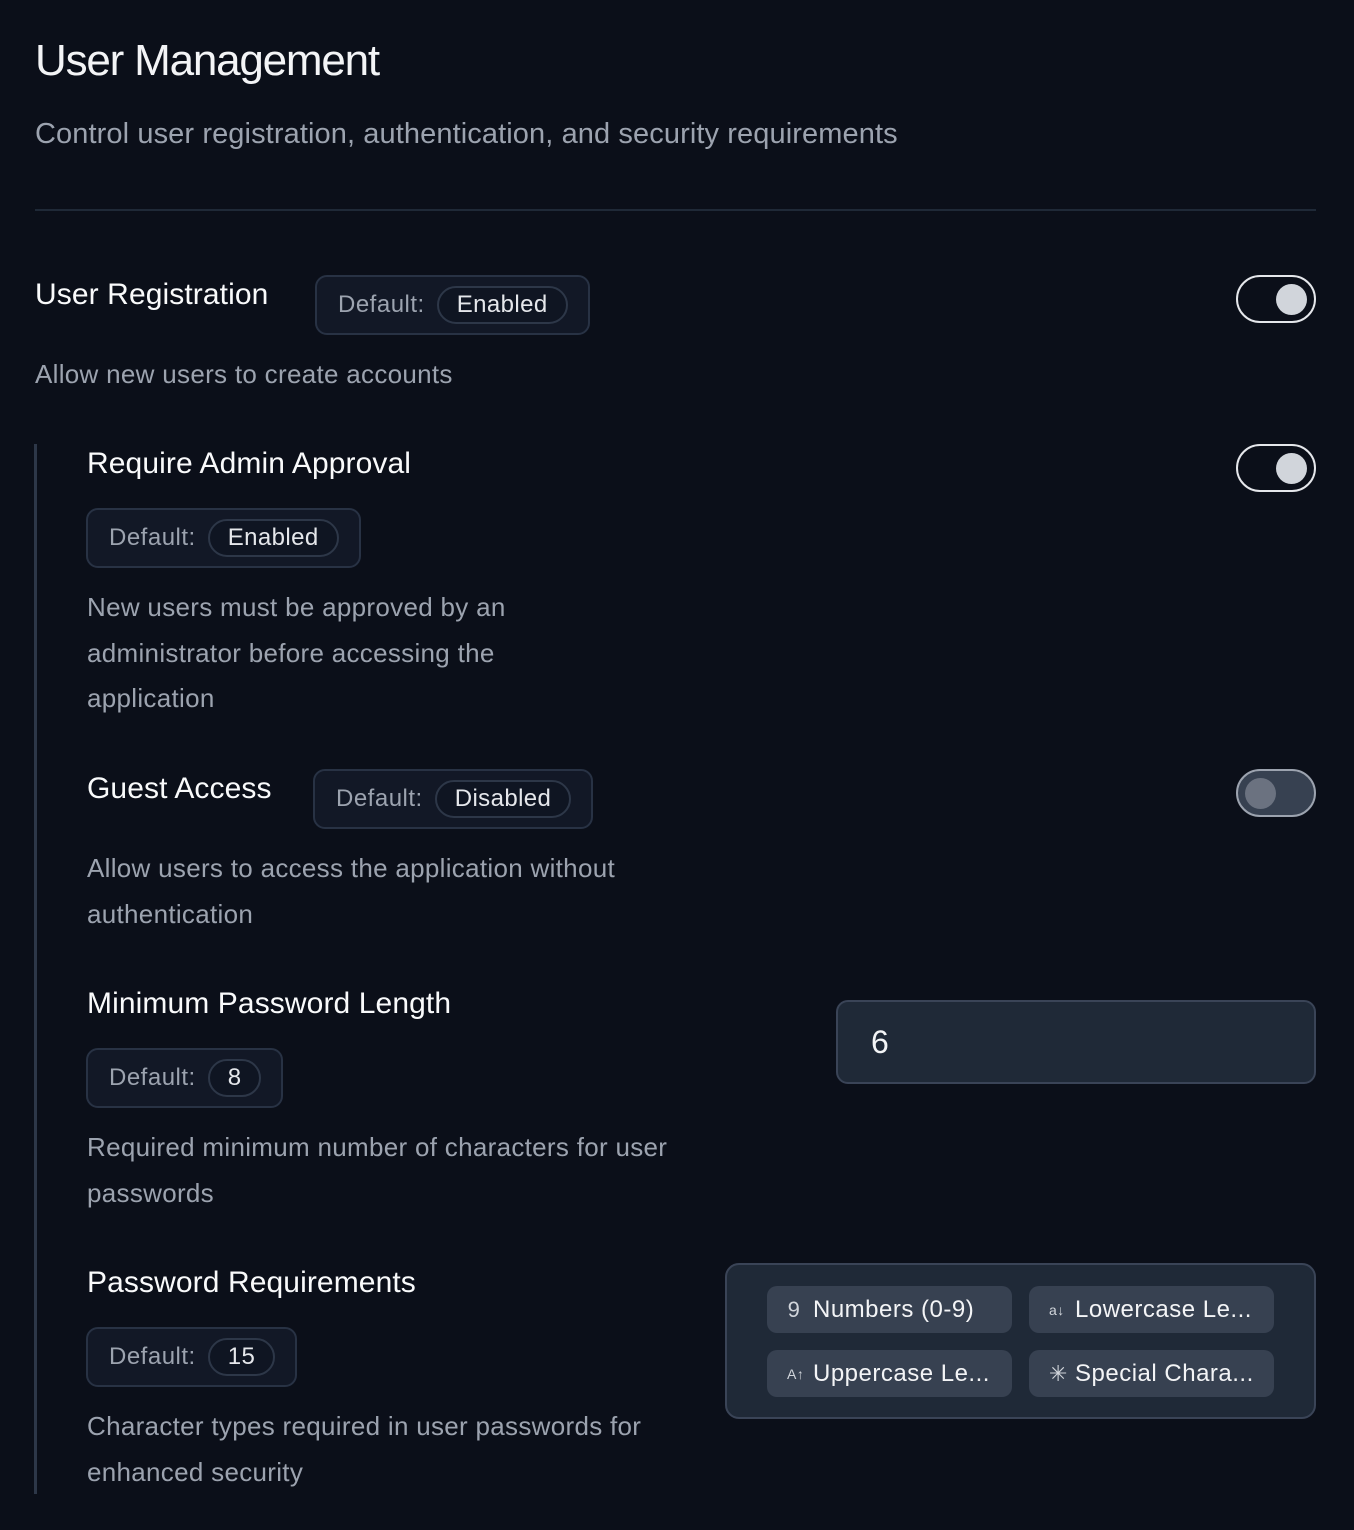 This screenshot has width=1354, height=1530. Describe the element at coordinates (251, 1282) in the screenshot. I see `setting-title-password-requirements: Password Requirements` at that location.